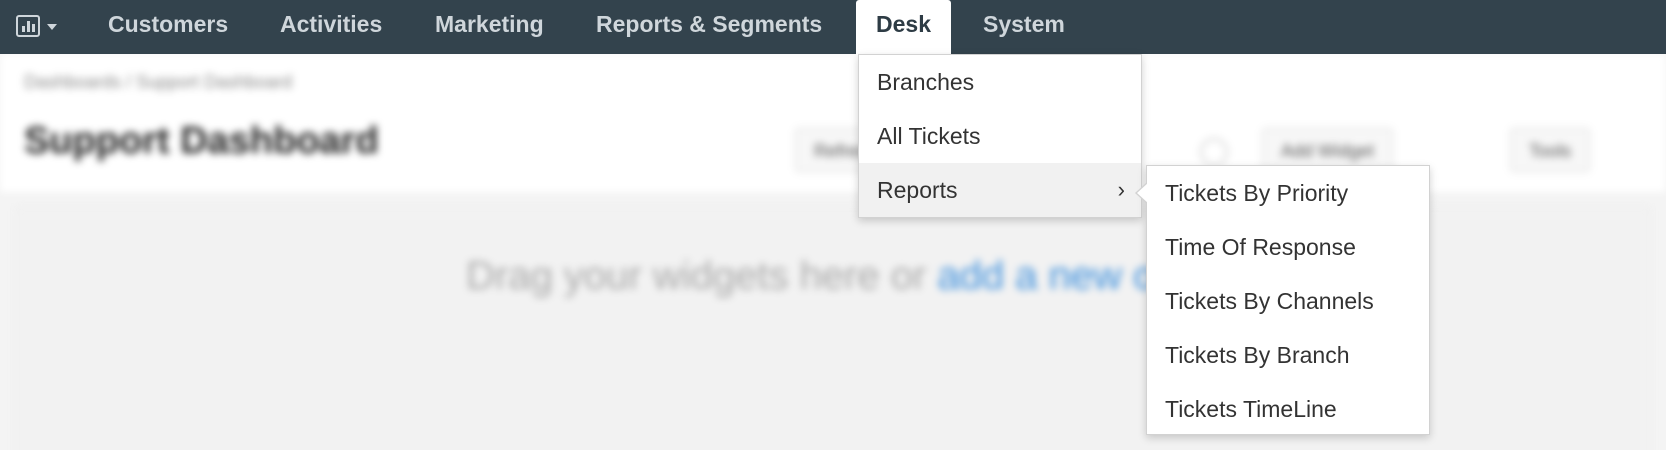 The width and height of the screenshot is (1666, 450). I want to click on menu-item-reports: Reports ›, so click(1000, 190).